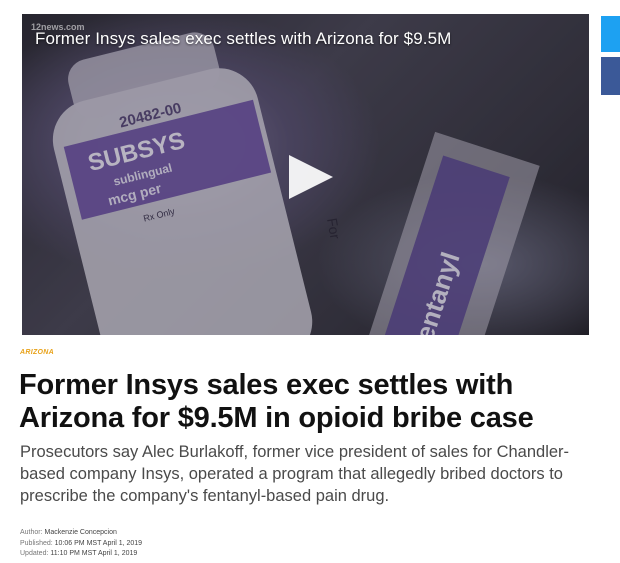  I want to click on published-line: Published: 10:06 PM MST April 1, 2019, so click(81, 544).